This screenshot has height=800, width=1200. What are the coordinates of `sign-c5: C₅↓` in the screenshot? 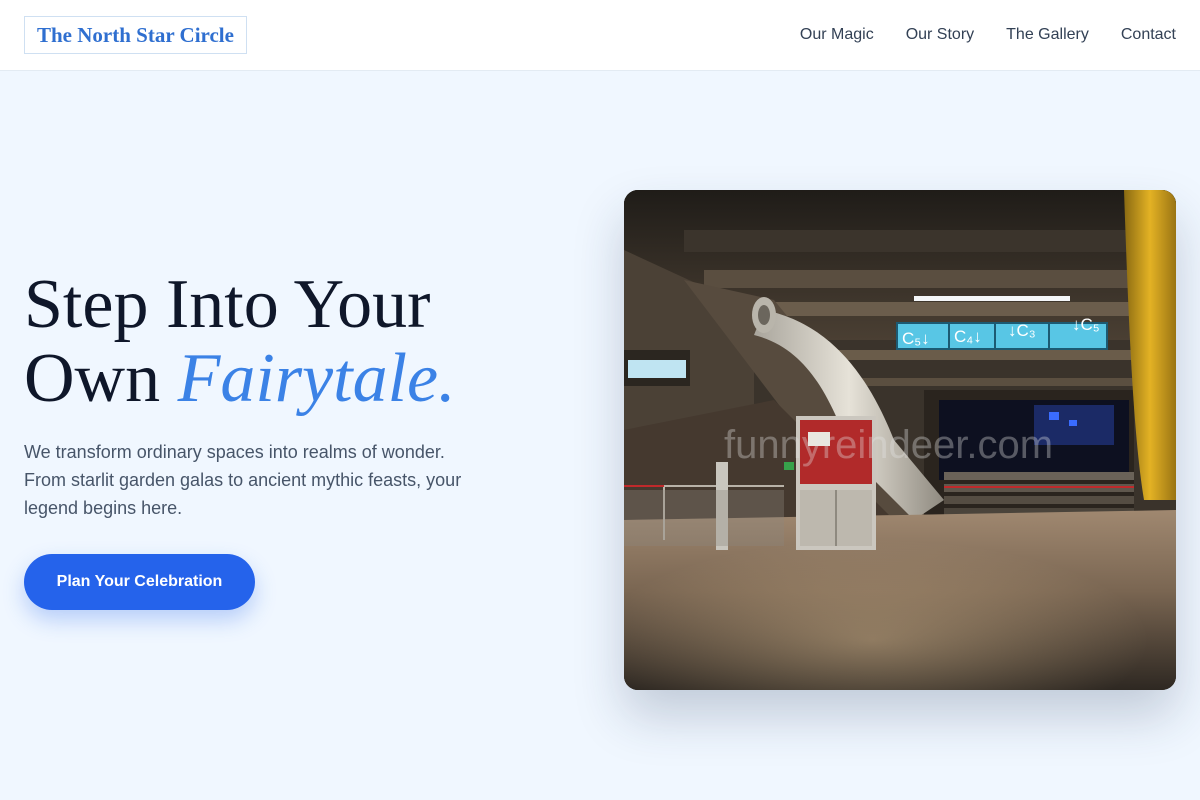 It's located at (916, 338).